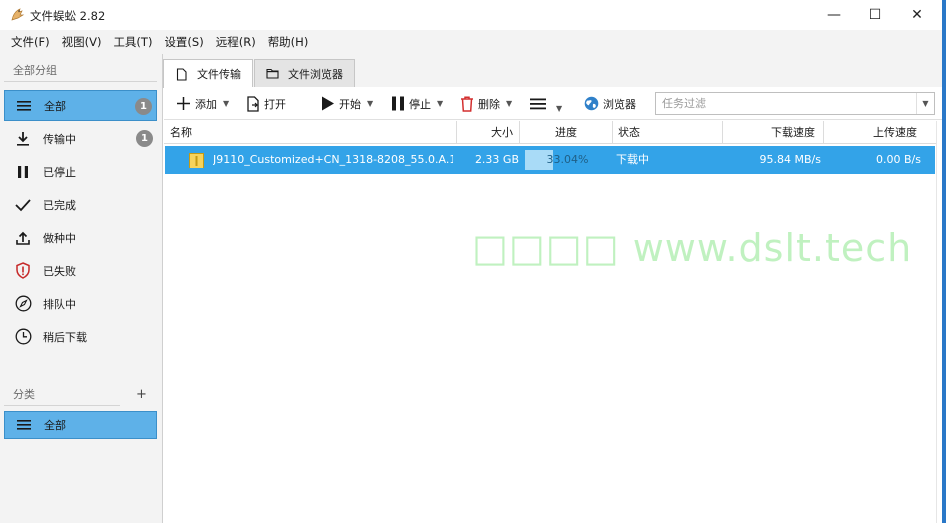 The height and width of the screenshot is (523, 946). Describe the element at coordinates (488, 132) in the screenshot. I see `column-header-size: 大小` at that location.